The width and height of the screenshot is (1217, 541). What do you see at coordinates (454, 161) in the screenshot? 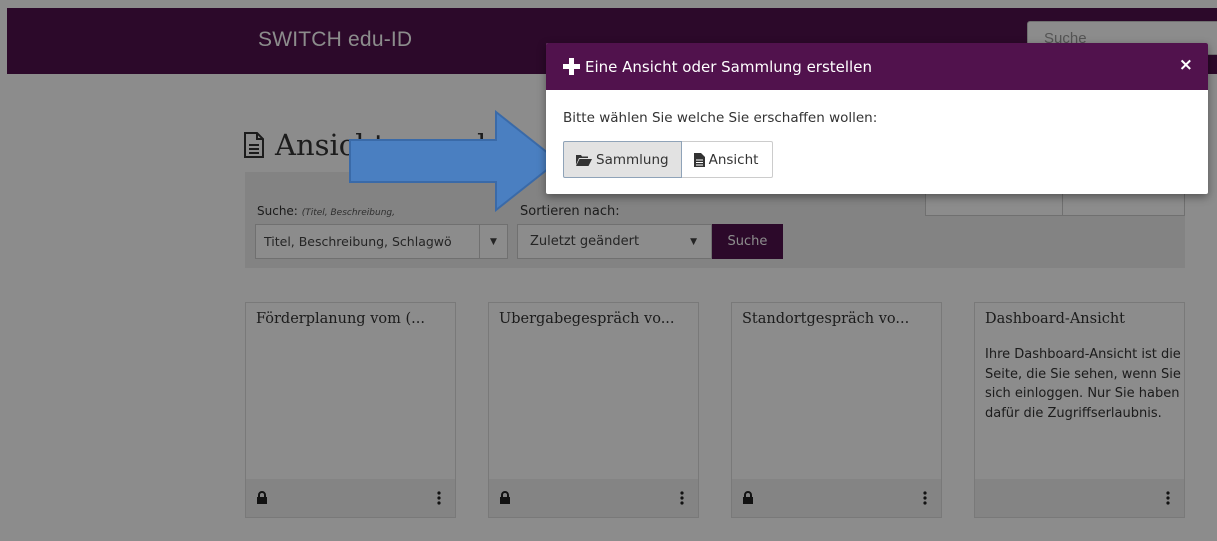
I see `arrow-annotation` at bounding box center [454, 161].